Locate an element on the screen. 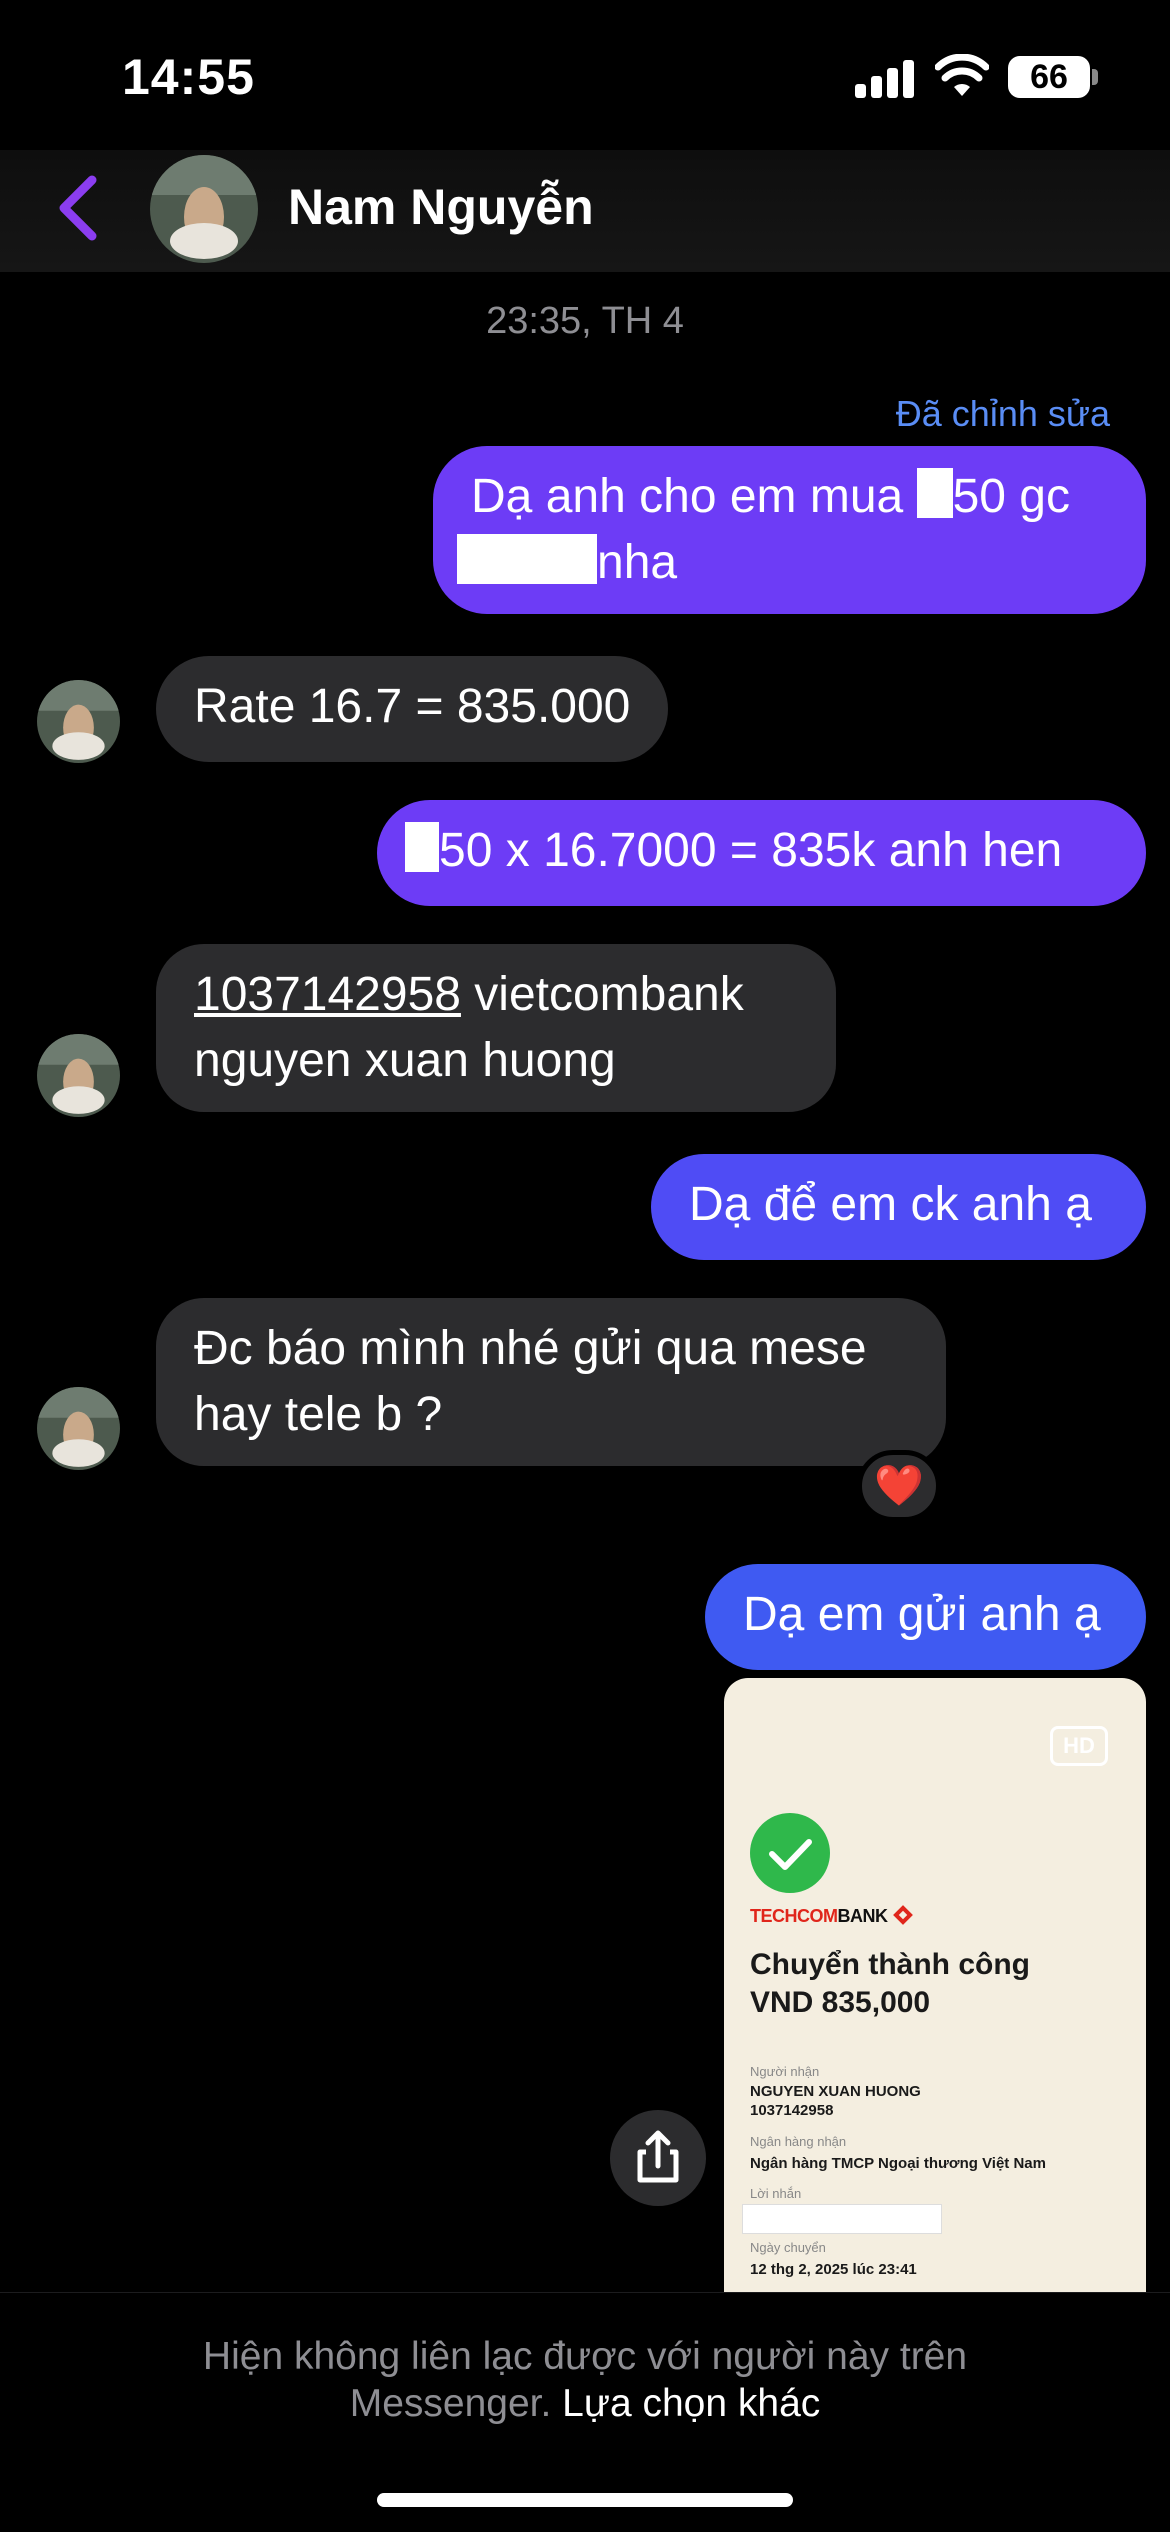 The image size is (1170, 2532). message-text: hay tele b ? is located at coordinates (318, 1414).